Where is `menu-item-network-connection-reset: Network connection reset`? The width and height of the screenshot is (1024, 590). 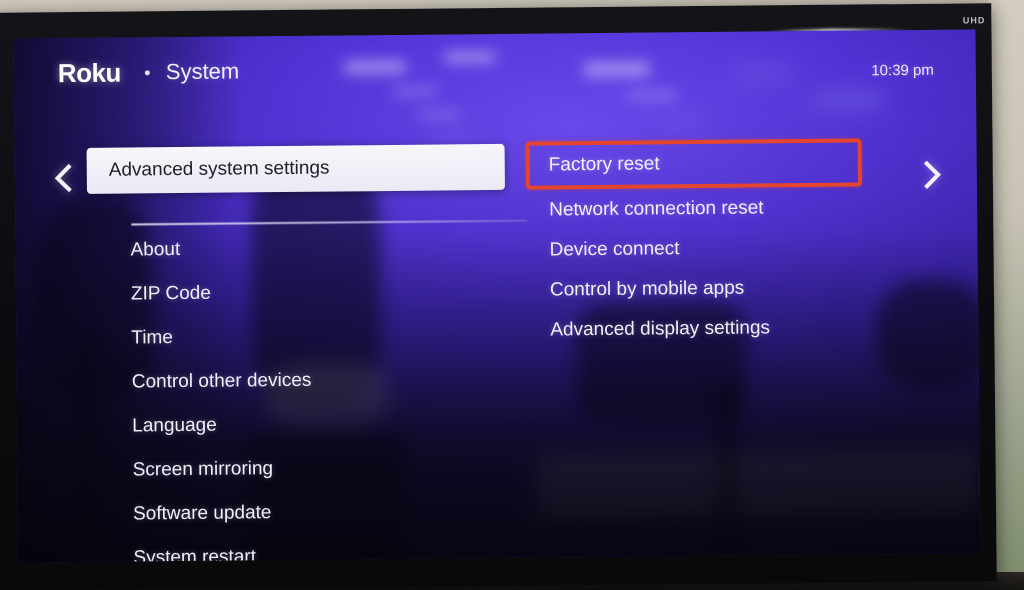
menu-item-network-connection-reset: Network connection reset is located at coordinates (739, 208).